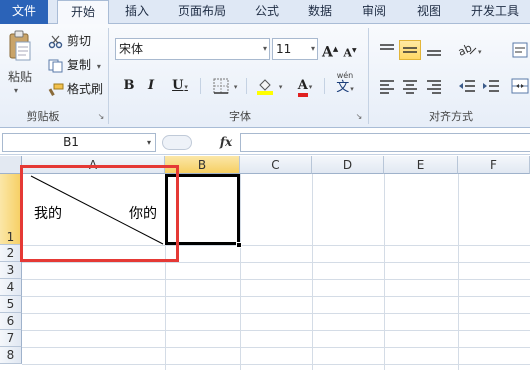  What do you see at coordinates (434, 53) in the screenshot?
I see `align-bottom-icon` at bounding box center [434, 53].